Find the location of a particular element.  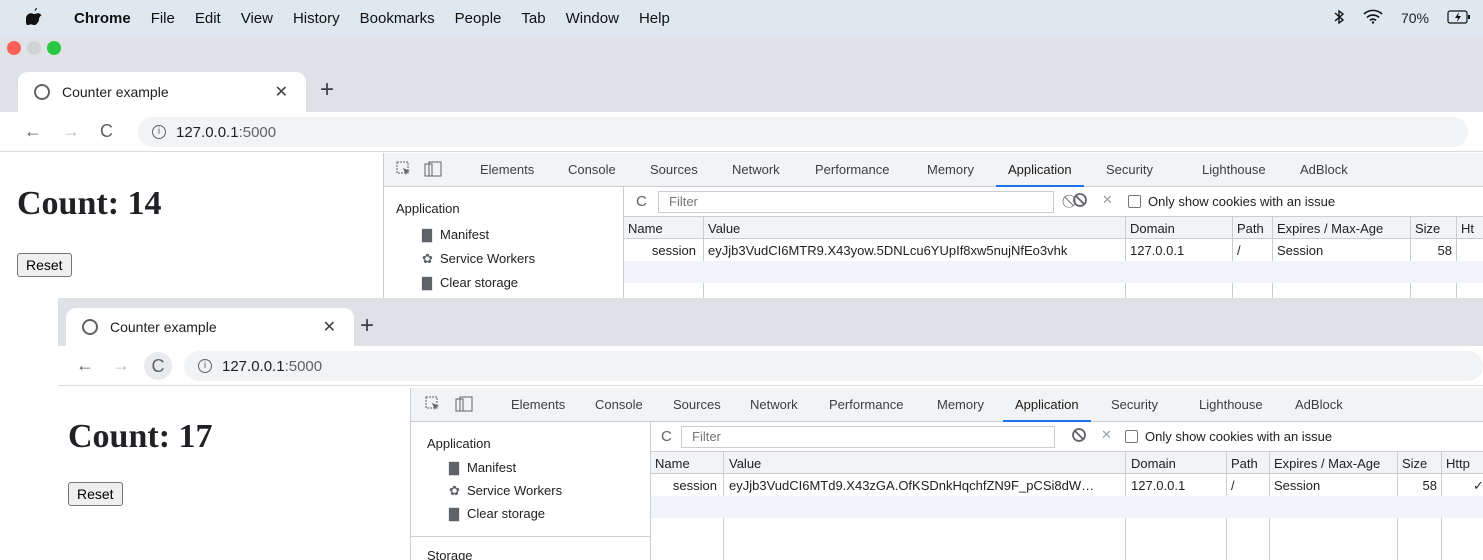

menu-tab: Tab is located at coordinates (533, 18).